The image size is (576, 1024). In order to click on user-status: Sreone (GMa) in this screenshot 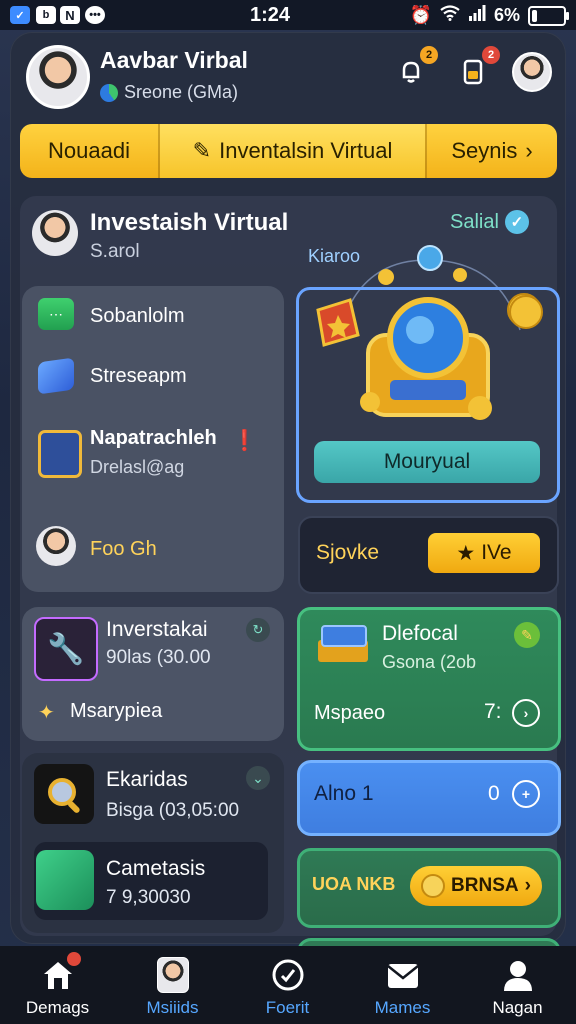, I will do `click(169, 92)`.